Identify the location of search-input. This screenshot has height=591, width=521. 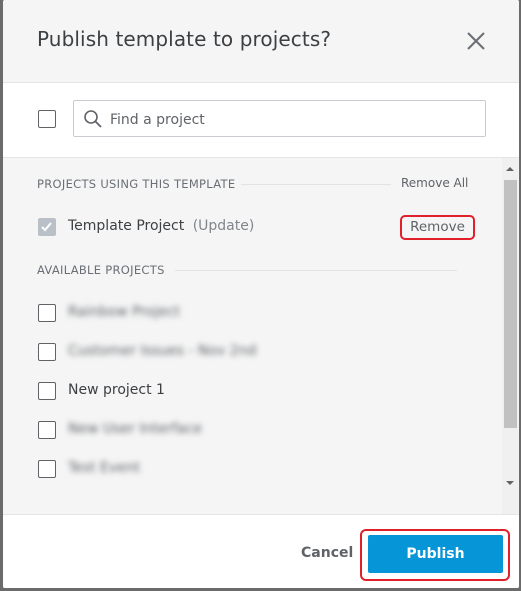
(295, 119).